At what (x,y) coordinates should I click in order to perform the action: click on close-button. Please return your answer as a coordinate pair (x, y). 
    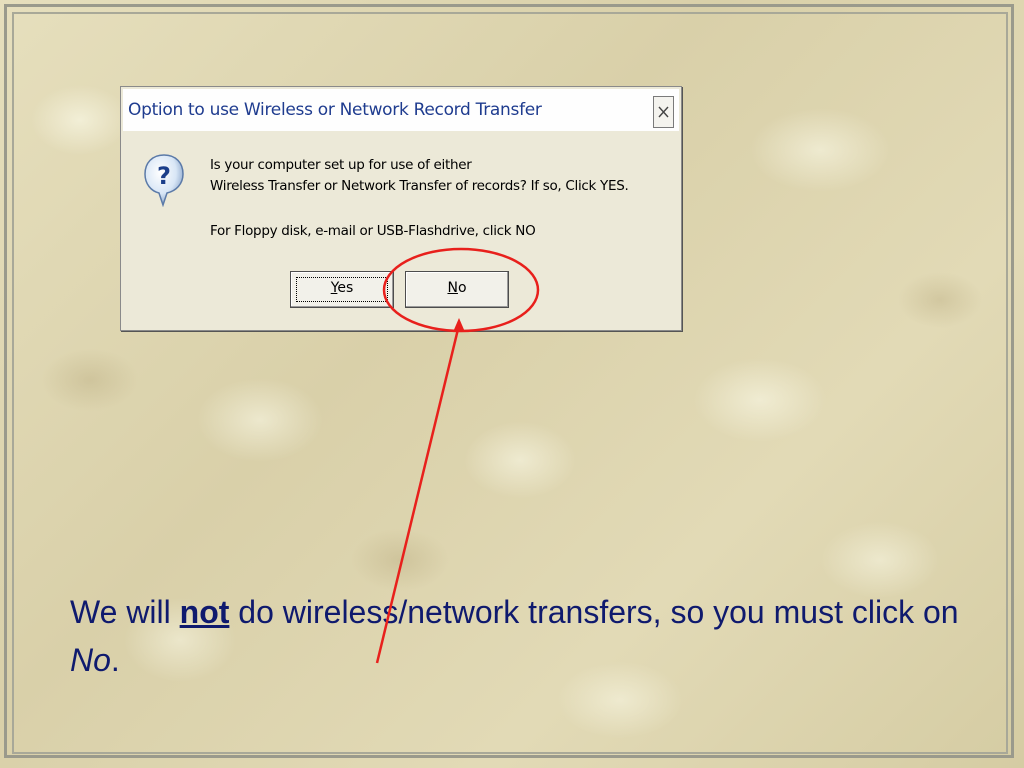
    Looking at the image, I should click on (663, 112).